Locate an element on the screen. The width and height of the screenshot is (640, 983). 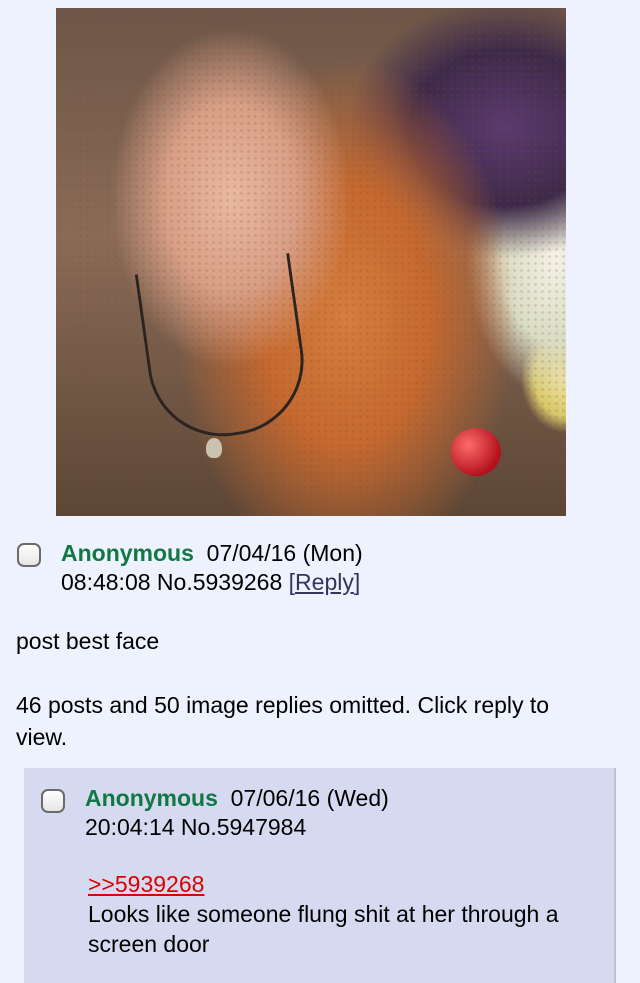
image-apple is located at coordinates (476, 452).